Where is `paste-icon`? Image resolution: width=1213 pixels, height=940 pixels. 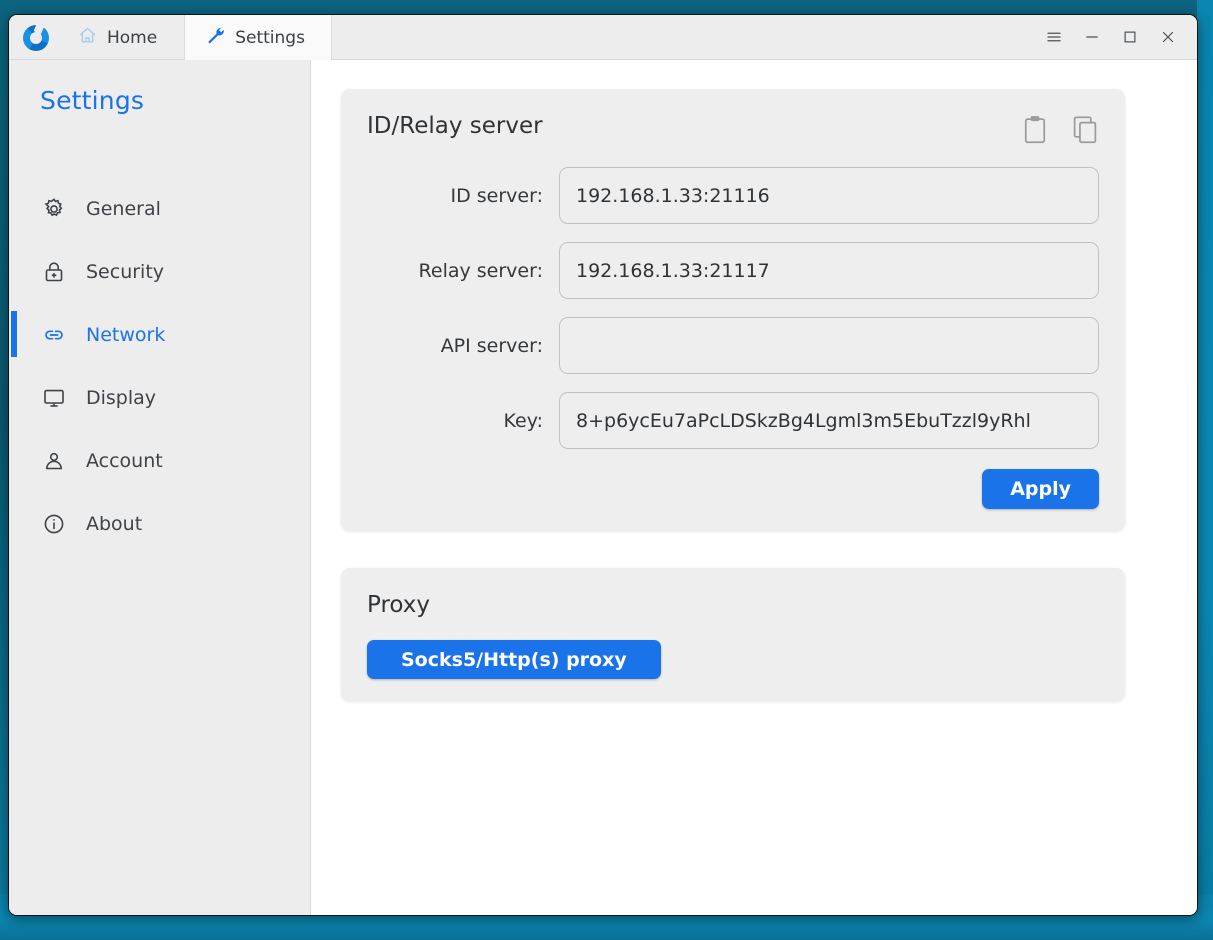 paste-icon is located at coordinates (1035, 132).